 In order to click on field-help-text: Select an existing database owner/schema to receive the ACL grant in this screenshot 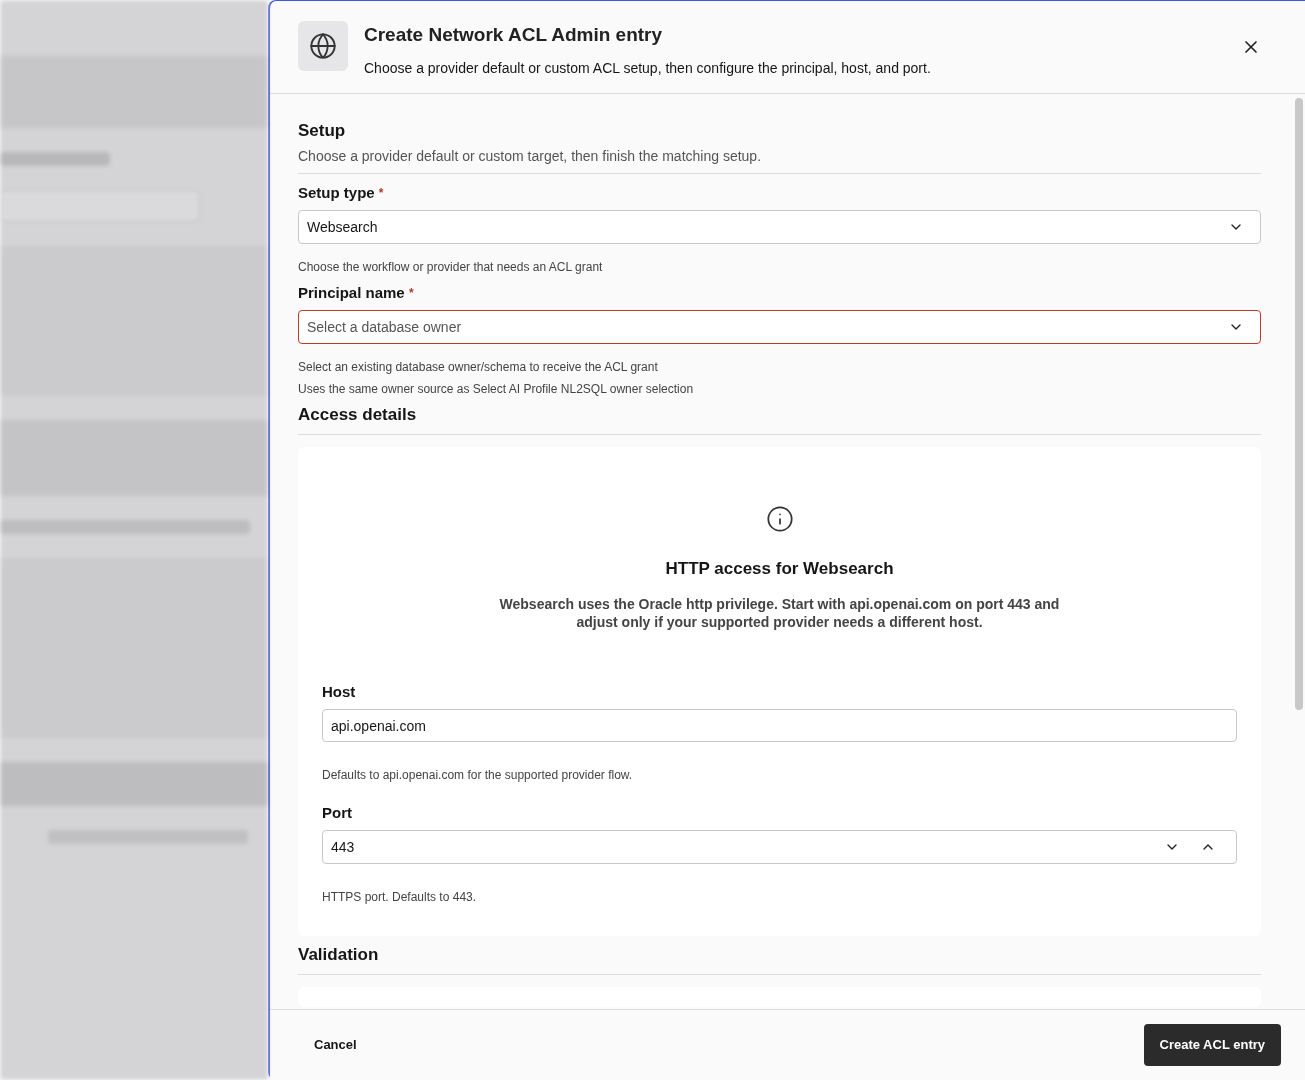, I will do `click(478, 367)`.